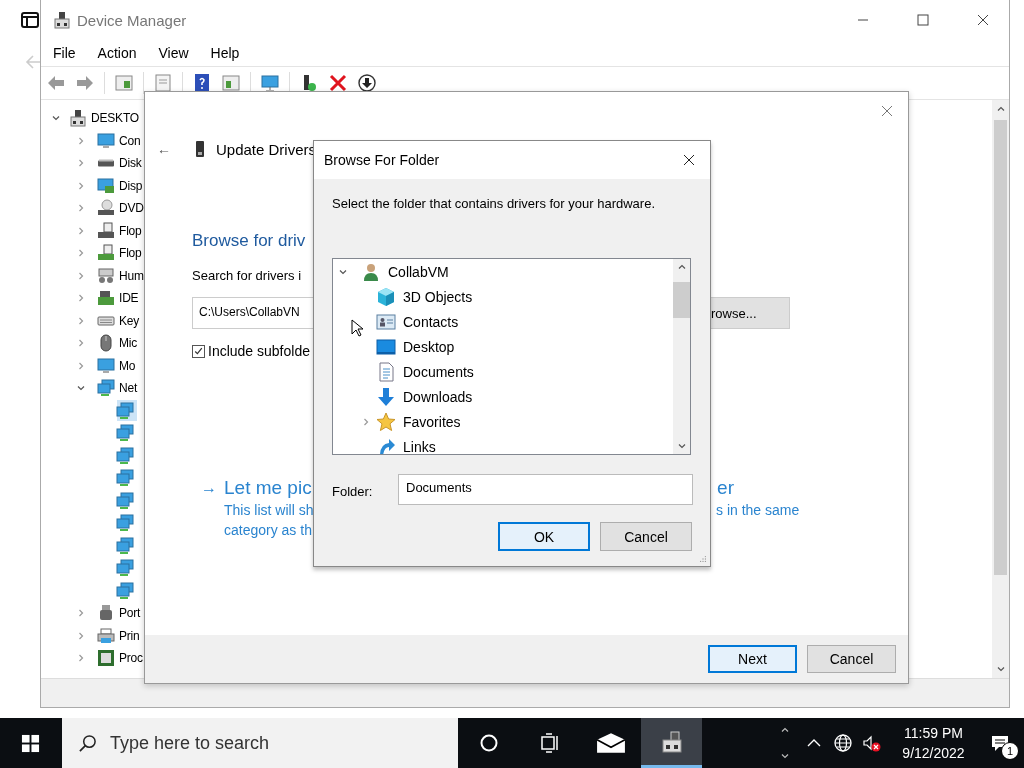 The image size is (1024, 768). Describe the element at coordinates (33, 62) in the screenshot. I see `back-arrow-icon` at that location.